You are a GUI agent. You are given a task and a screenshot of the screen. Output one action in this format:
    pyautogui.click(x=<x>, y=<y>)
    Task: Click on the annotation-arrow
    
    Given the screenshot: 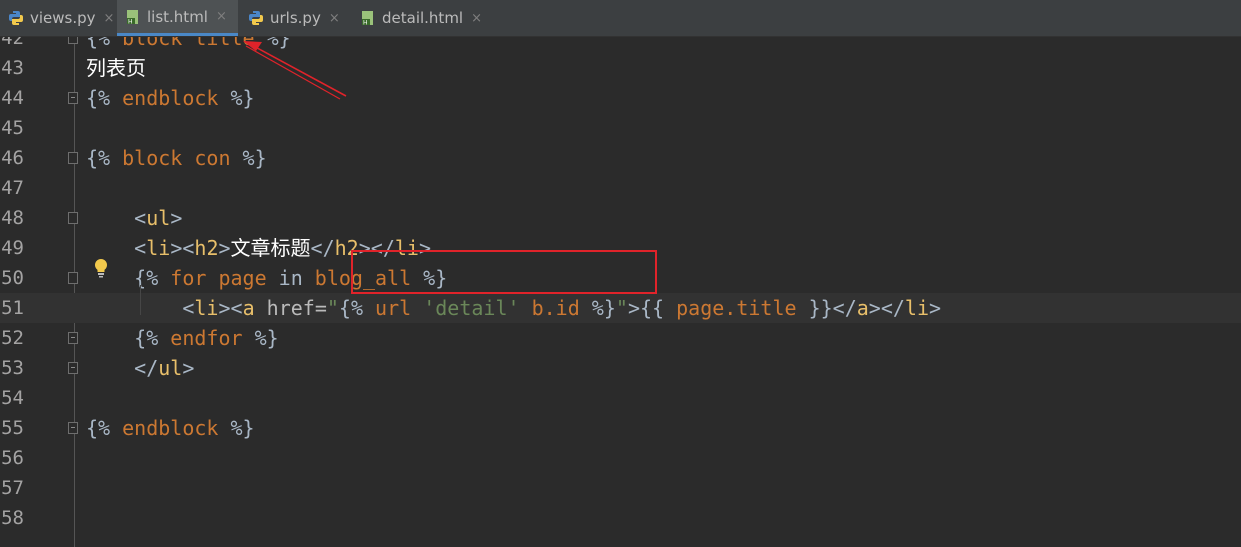 What is the action you would take?
    pyautogui.click(x=295, y=70)
    